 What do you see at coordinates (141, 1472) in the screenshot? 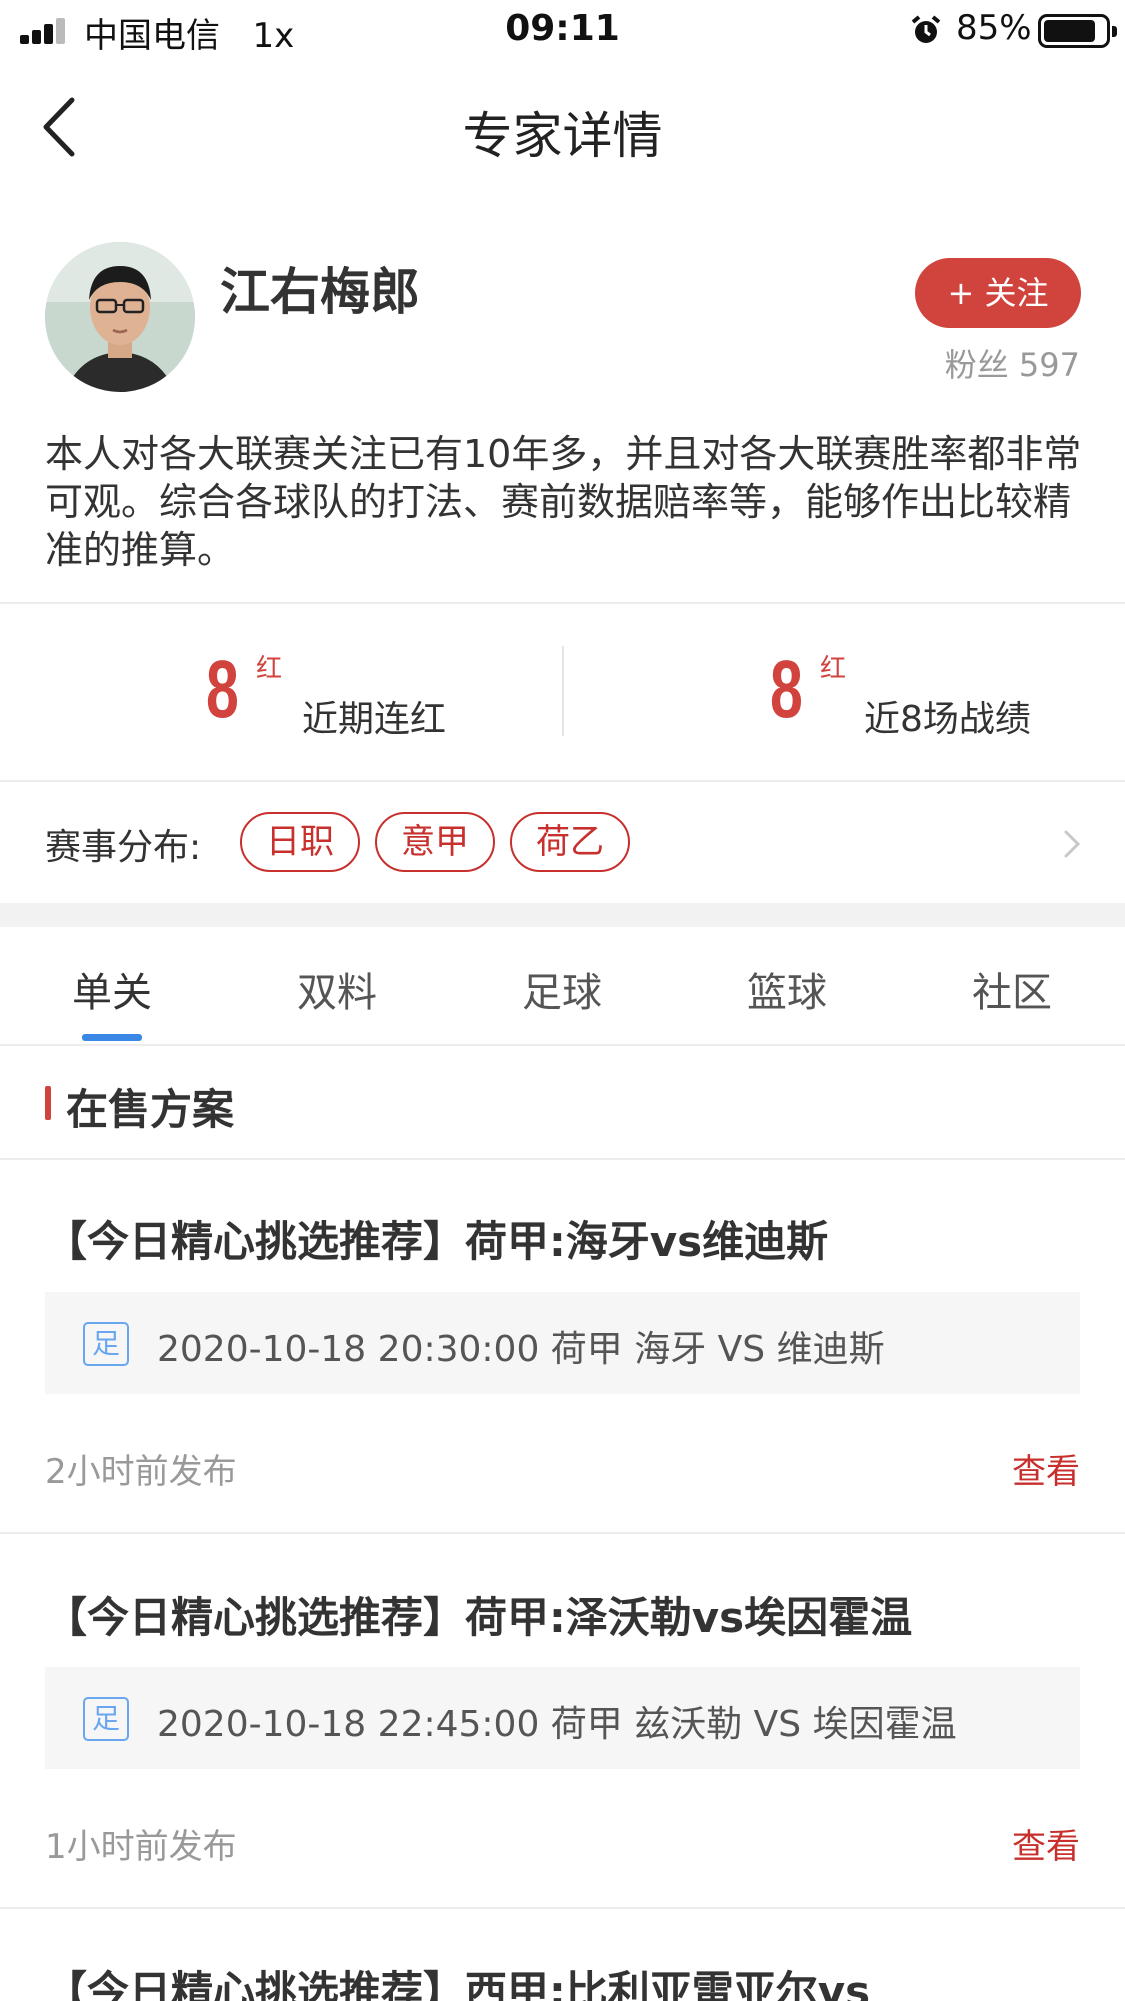
I see `publish-time: 2小时前发布` at bounding box center [141, 1472].